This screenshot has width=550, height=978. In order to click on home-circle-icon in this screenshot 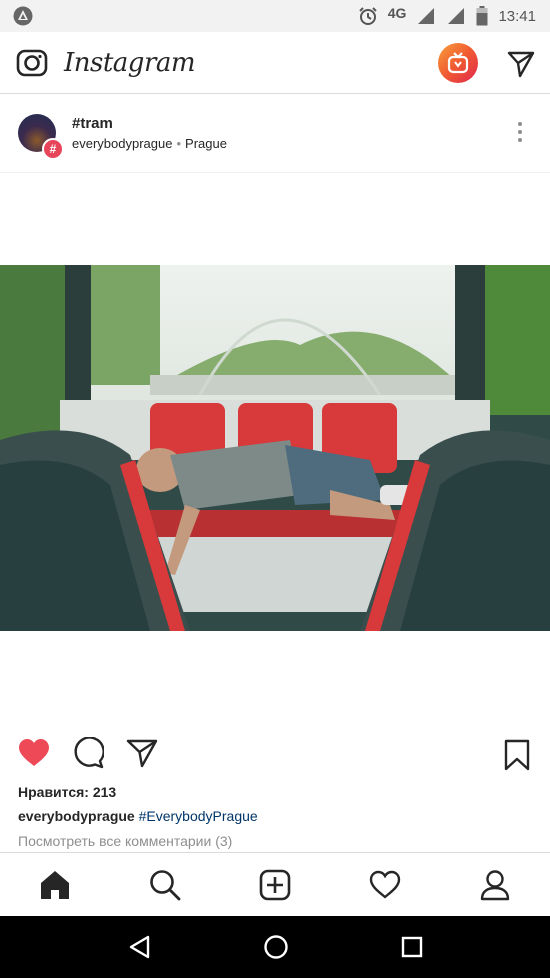, I will do `click(276, 947)`.